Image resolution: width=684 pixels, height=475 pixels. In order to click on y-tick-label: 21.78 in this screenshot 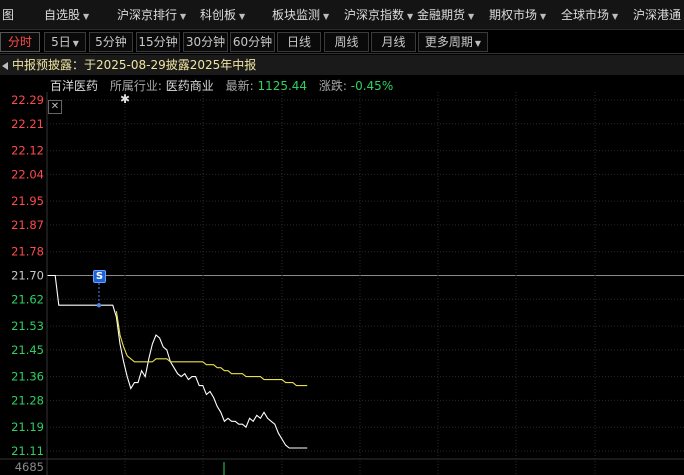, I will do `click(27, 252)`.